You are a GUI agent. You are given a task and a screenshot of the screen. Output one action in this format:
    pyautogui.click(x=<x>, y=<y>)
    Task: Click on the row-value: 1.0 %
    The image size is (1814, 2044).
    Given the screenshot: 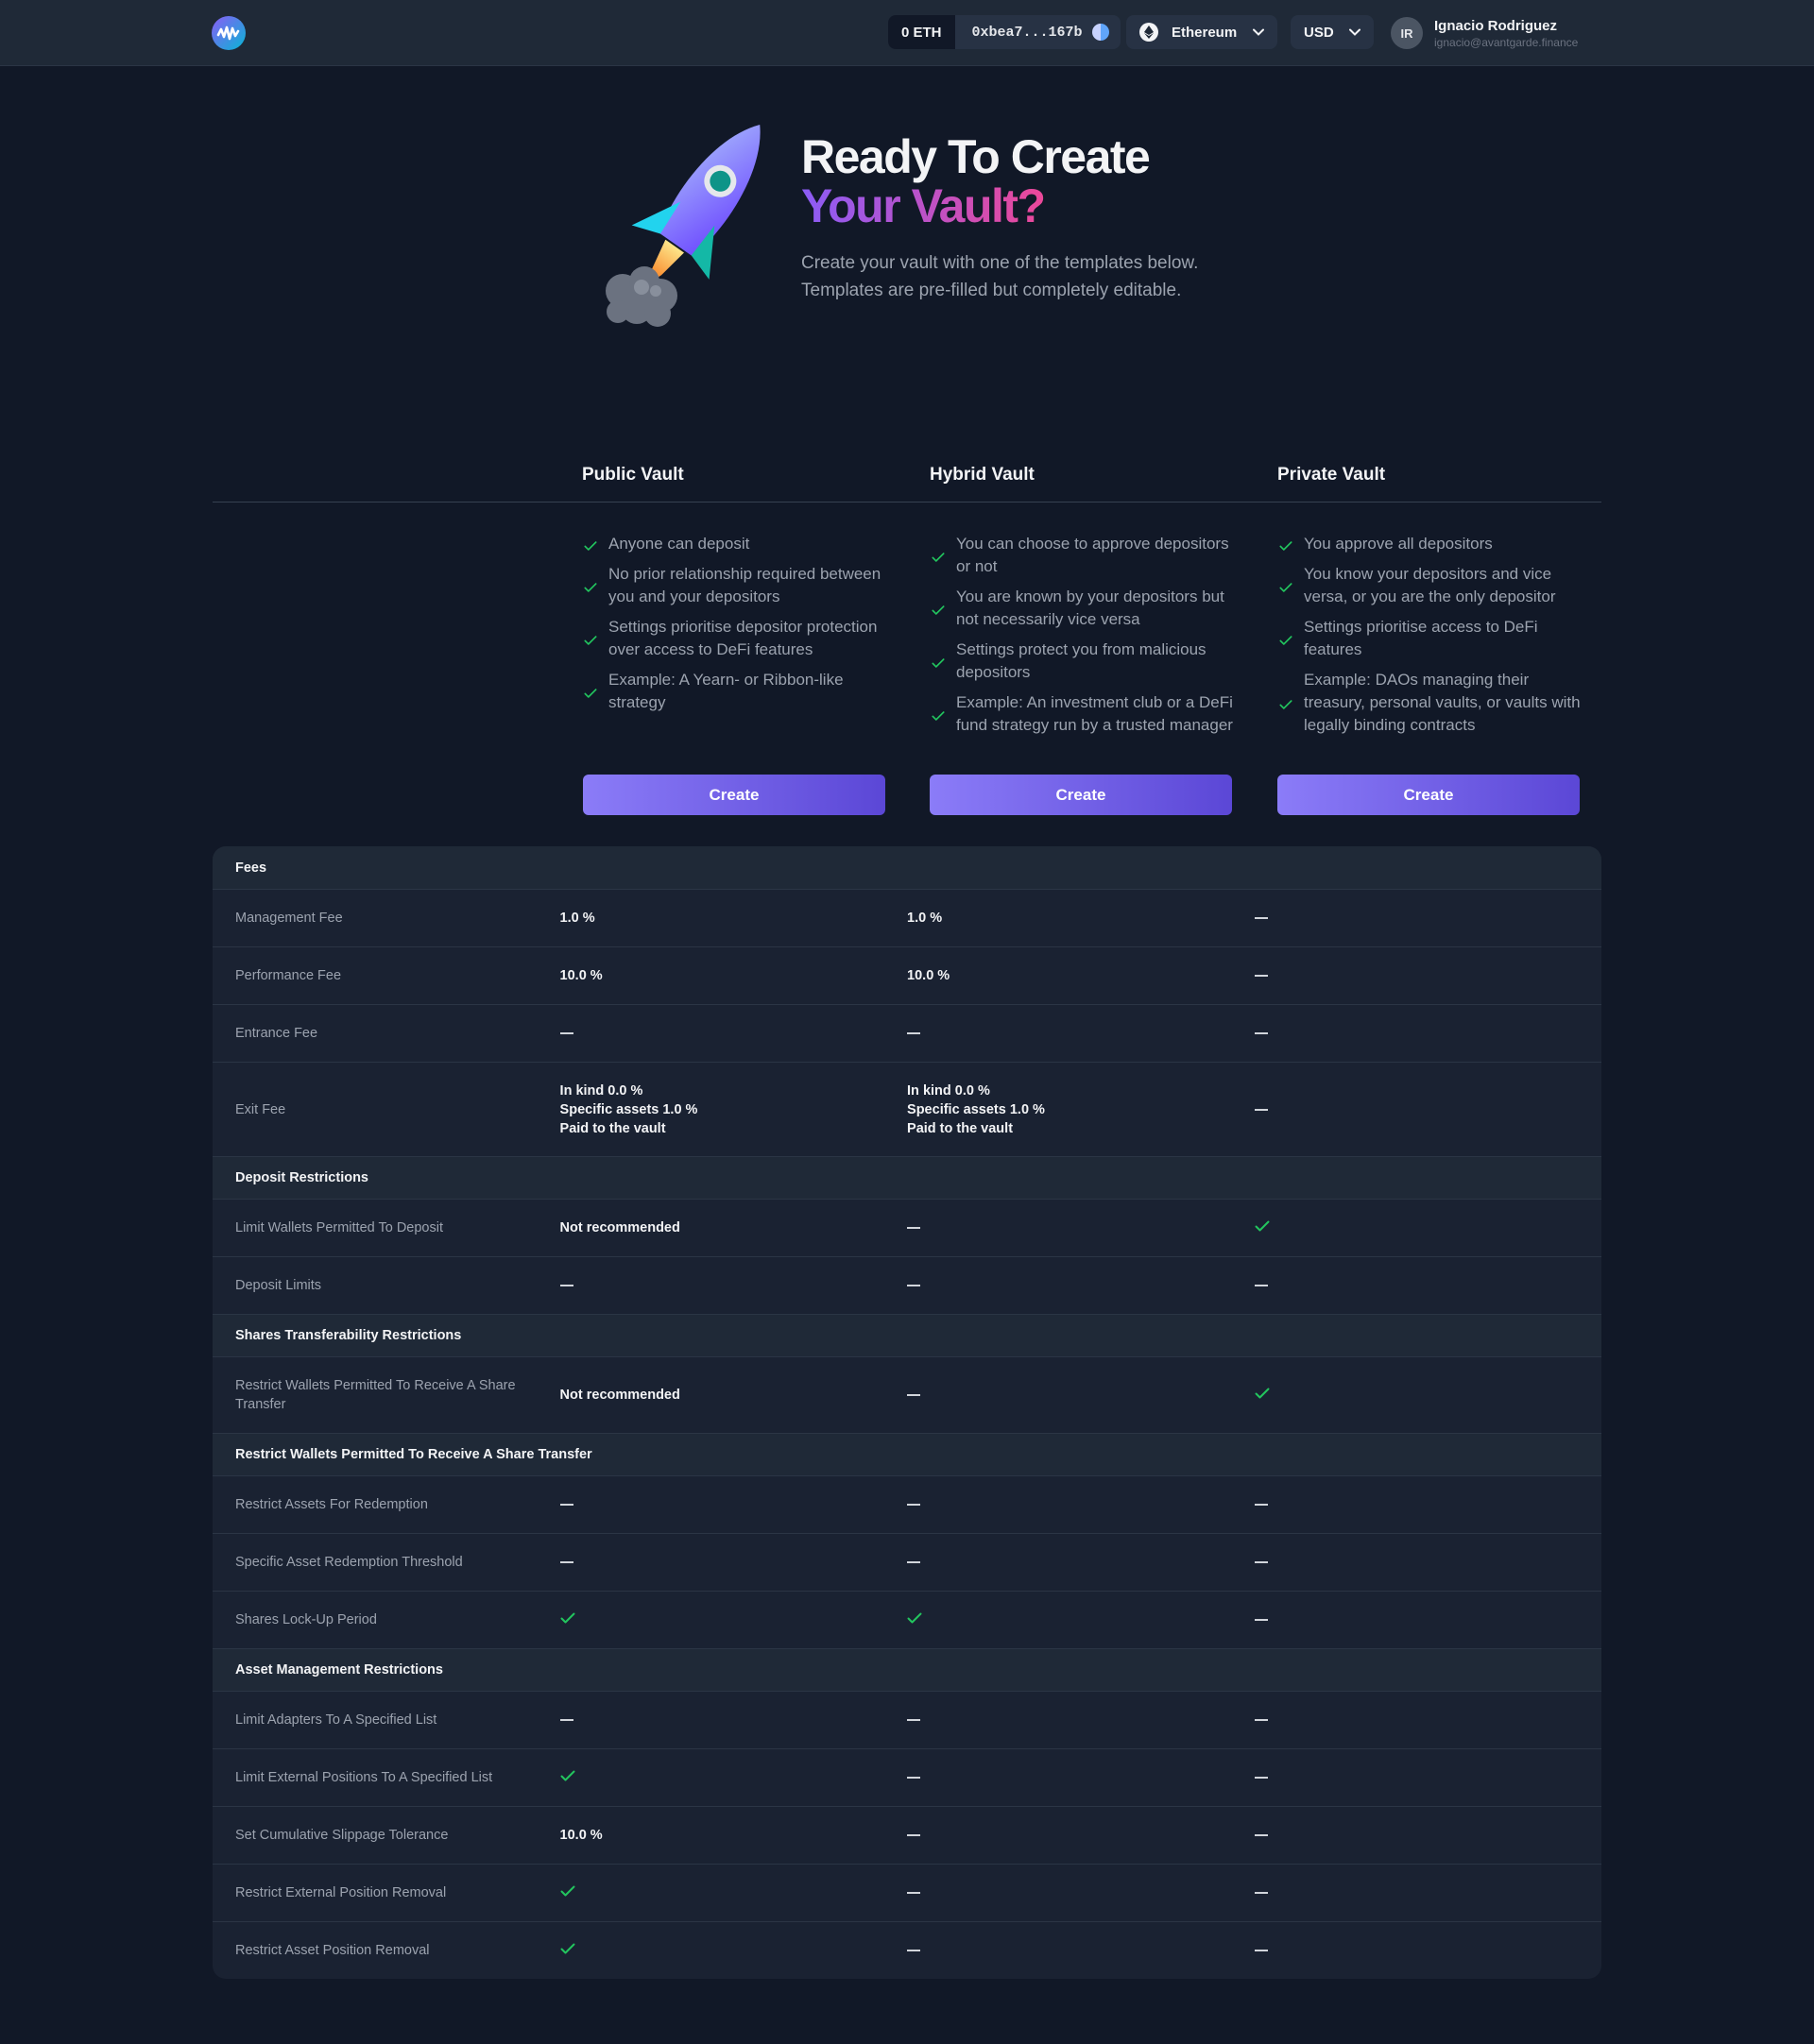 What is the action you would take?
    pyautogui.click(x=1081, y=918)
    